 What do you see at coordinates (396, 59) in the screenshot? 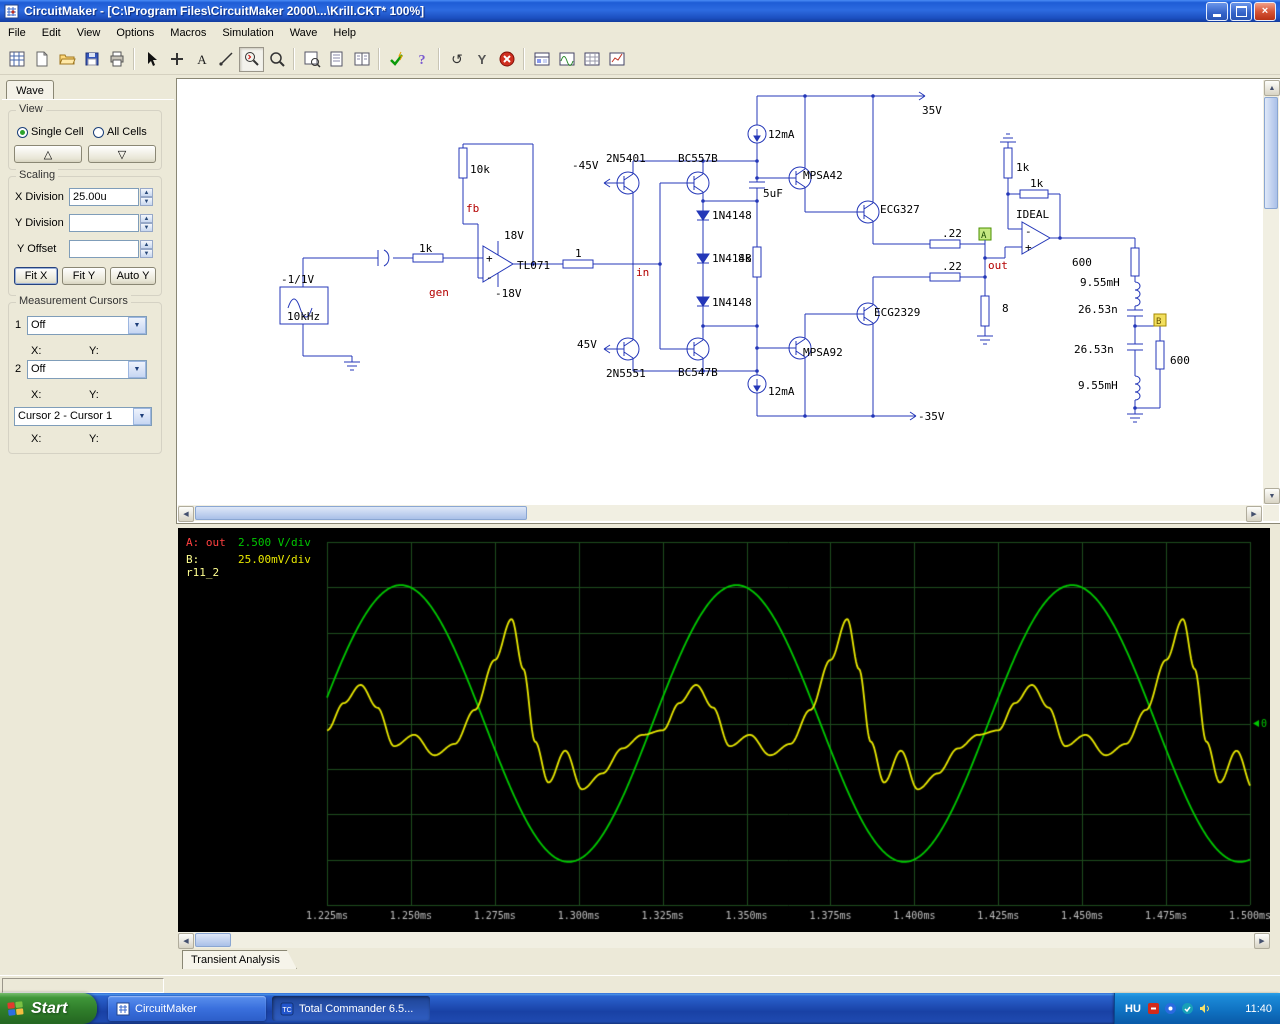
I see `check-circuit-icon` at bounding box center [396, 59].